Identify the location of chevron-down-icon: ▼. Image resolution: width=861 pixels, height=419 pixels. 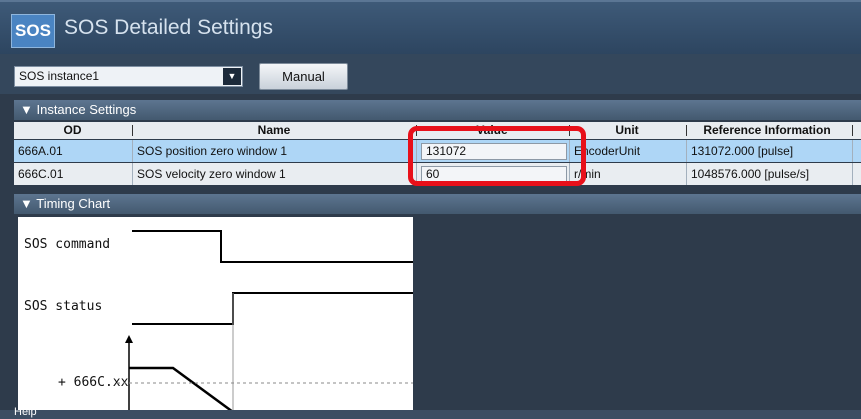
(232, 76).